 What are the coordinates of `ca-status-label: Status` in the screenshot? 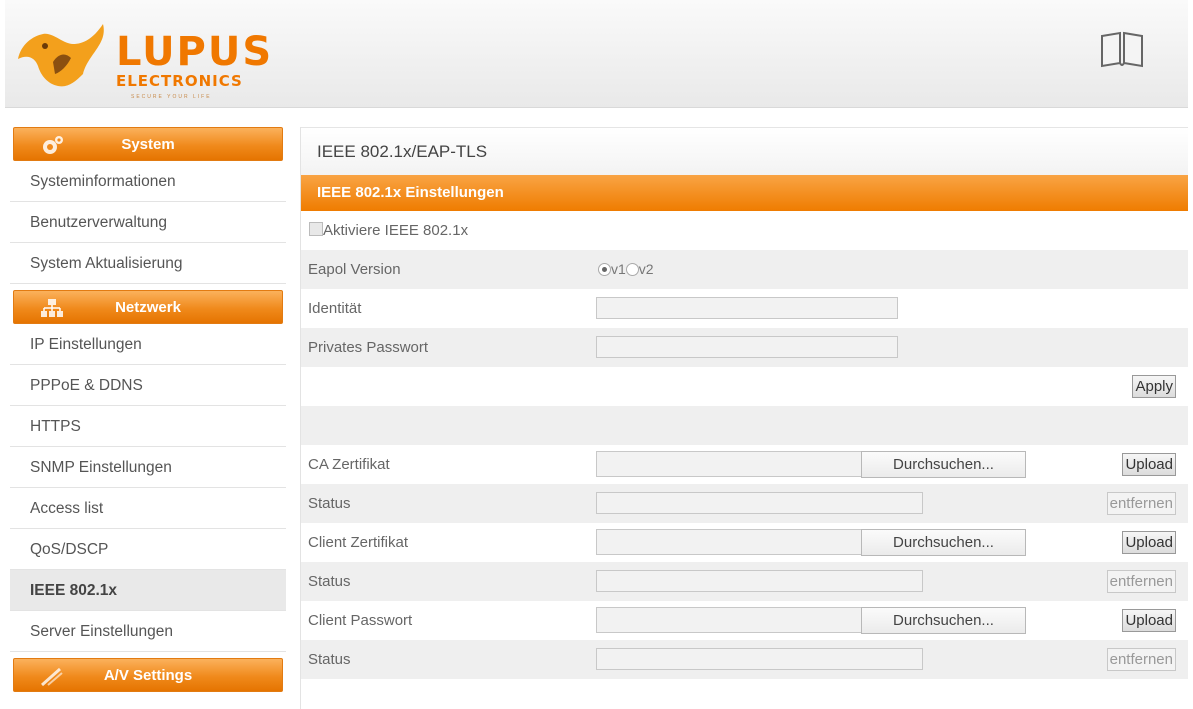 It's located at (329, 503).